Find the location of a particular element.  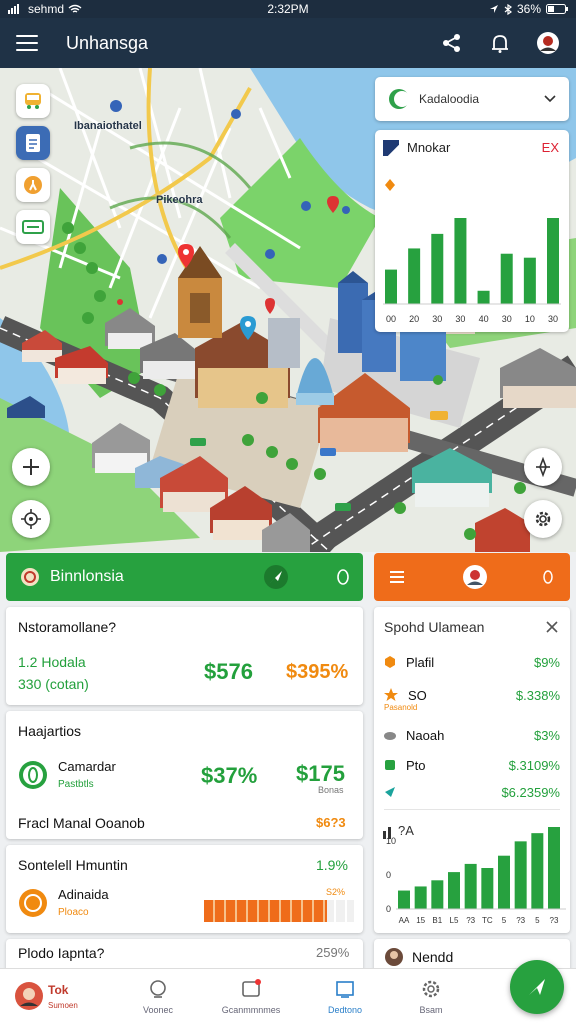

progress-bar-fill is located at coordinates (265, 911).